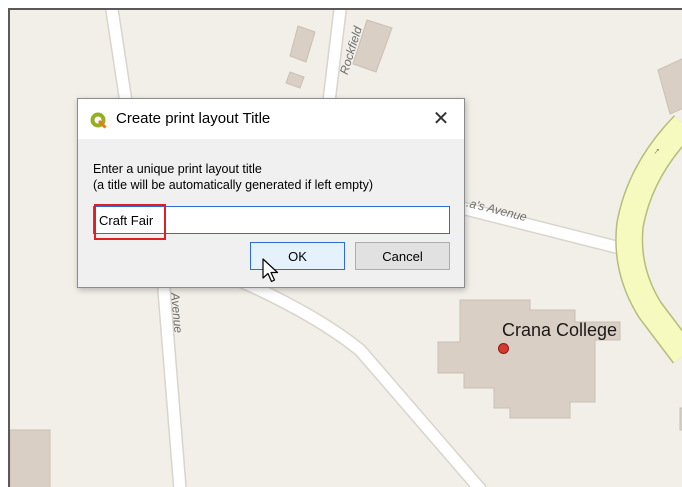  I want to click on layout-title-input, so click(271, 220).